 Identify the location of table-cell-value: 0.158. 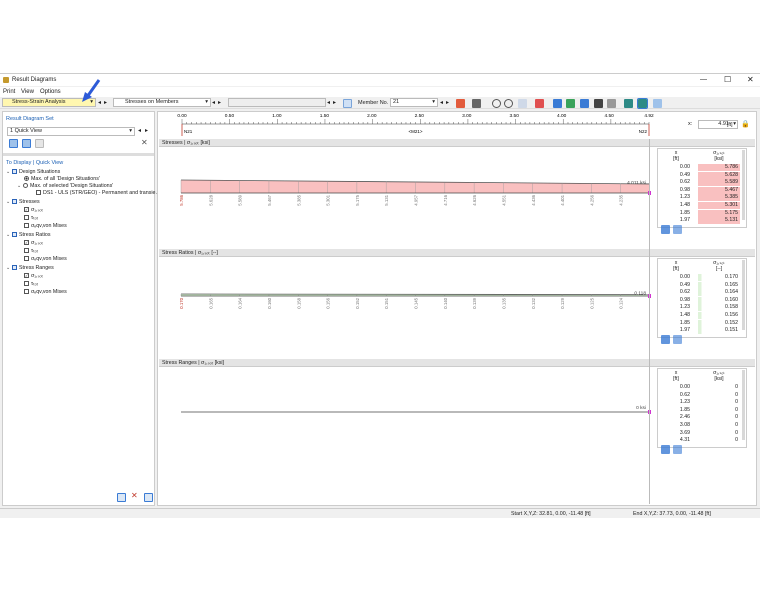
(719, 308).